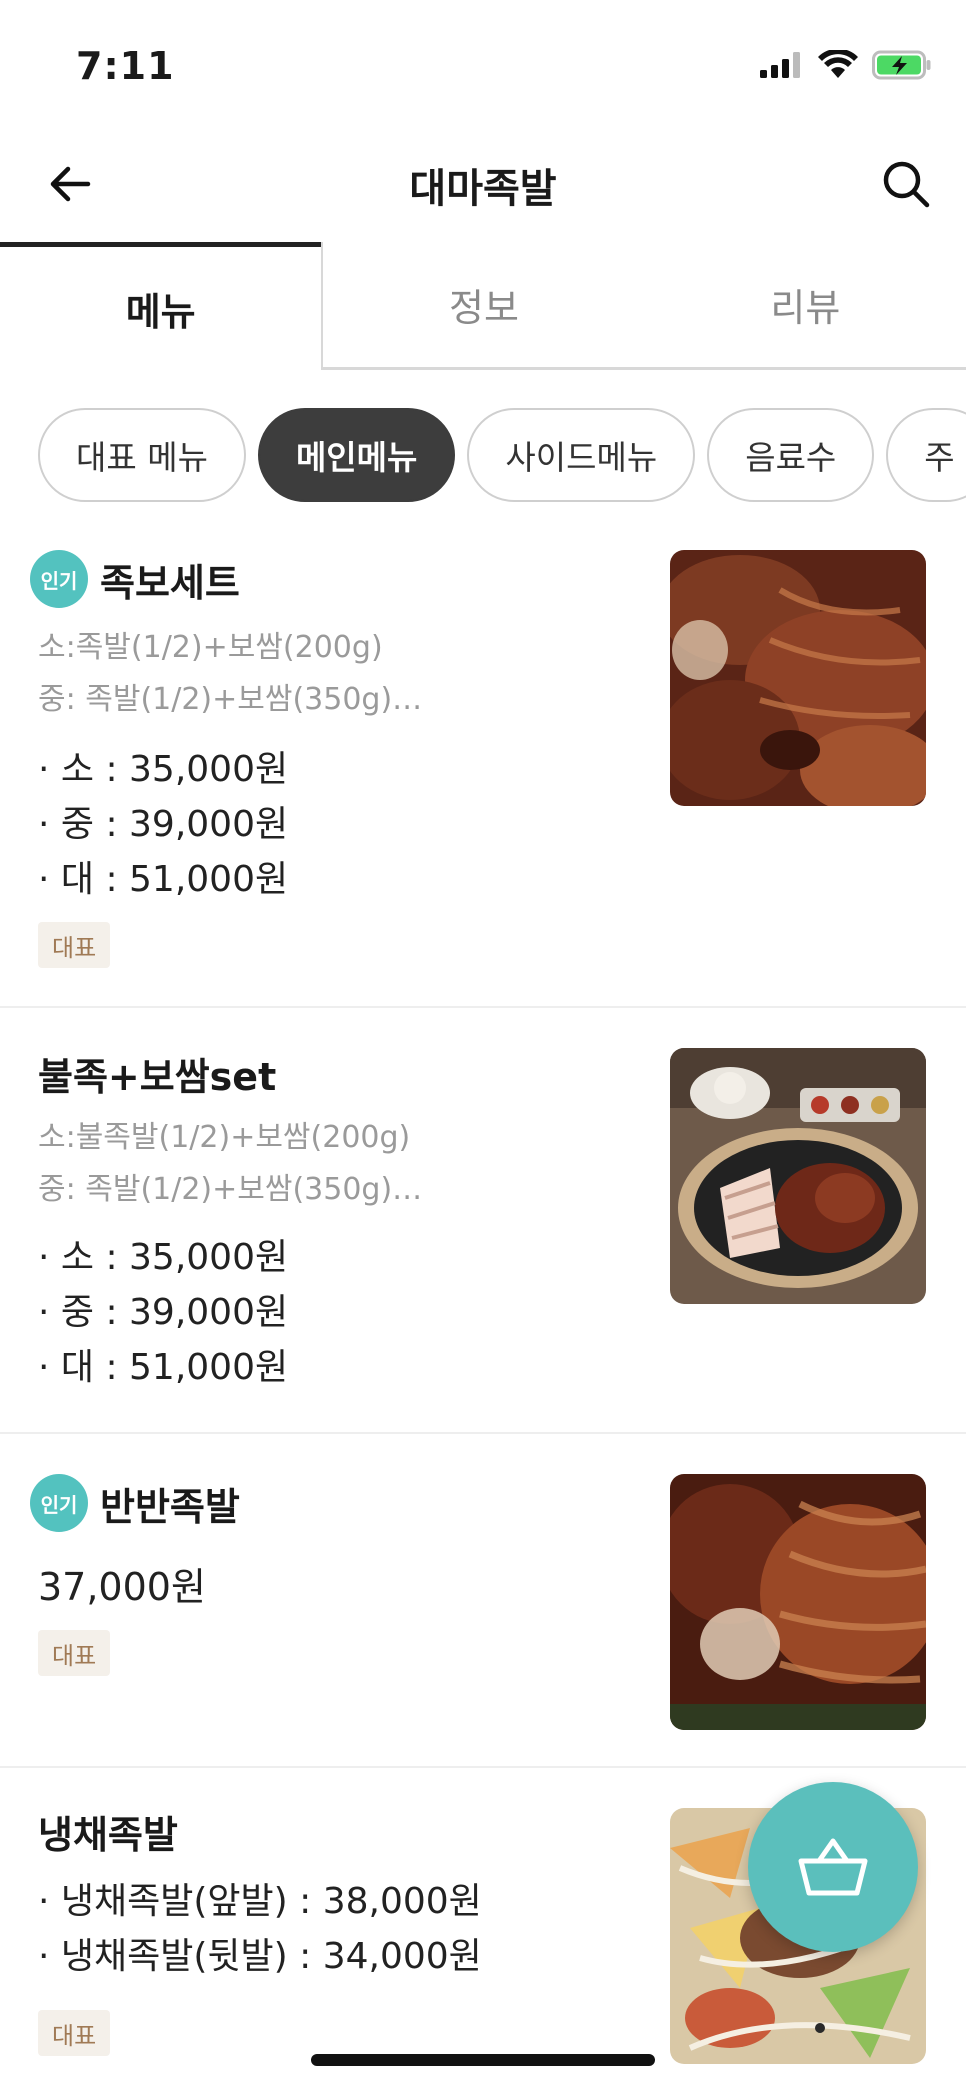 The image size is (966, 2092). I want to click on tab-menu: 메뉴, so click(161, 306).